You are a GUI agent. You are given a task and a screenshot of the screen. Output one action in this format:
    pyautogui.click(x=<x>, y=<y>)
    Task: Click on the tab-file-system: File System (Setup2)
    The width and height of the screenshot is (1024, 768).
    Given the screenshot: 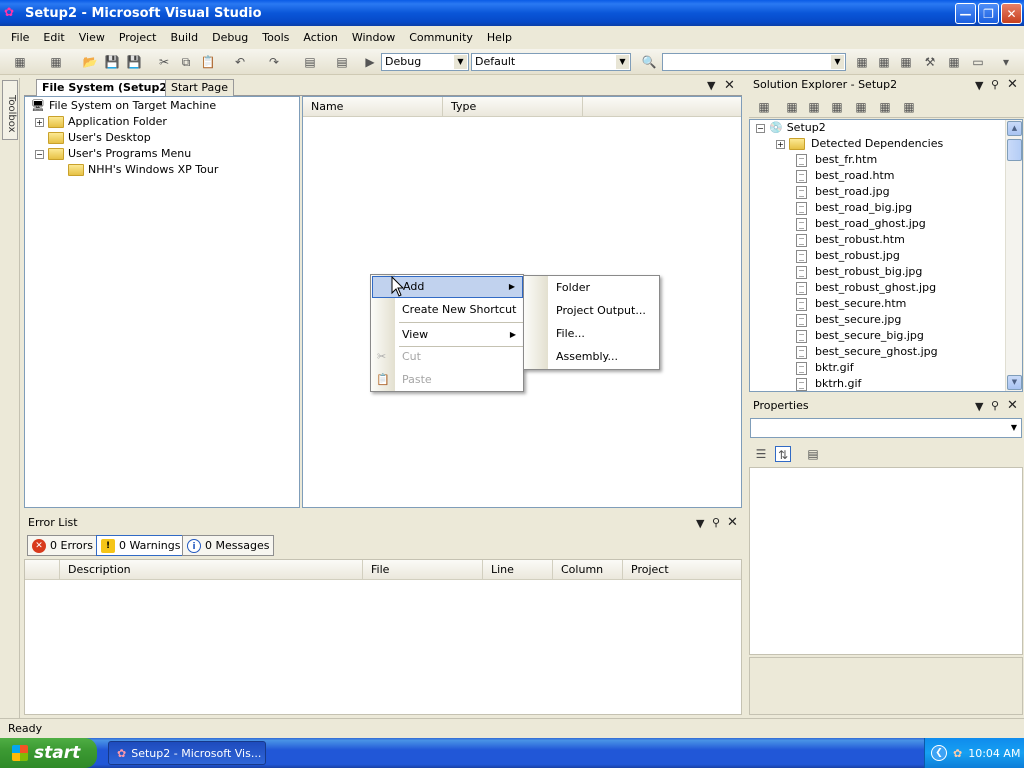 What is the action you would take?
    pyautogui.click(x=107, y=87)
    